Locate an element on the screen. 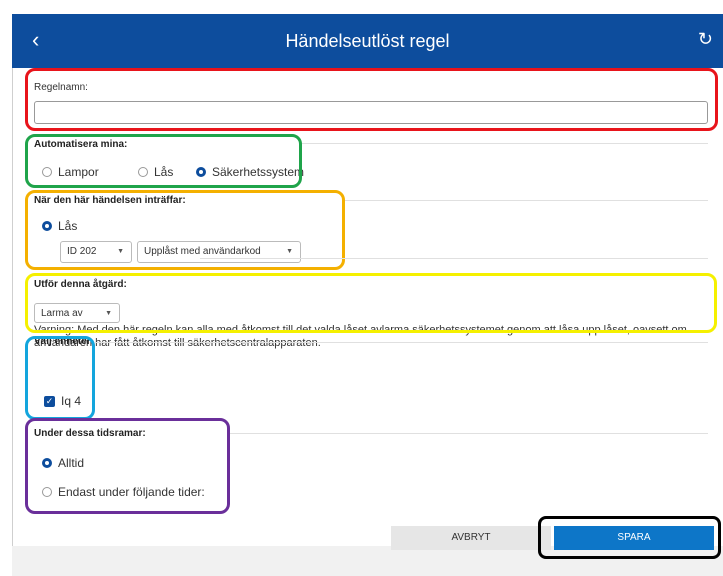  divider-automate is located at coordinates (504, 143).